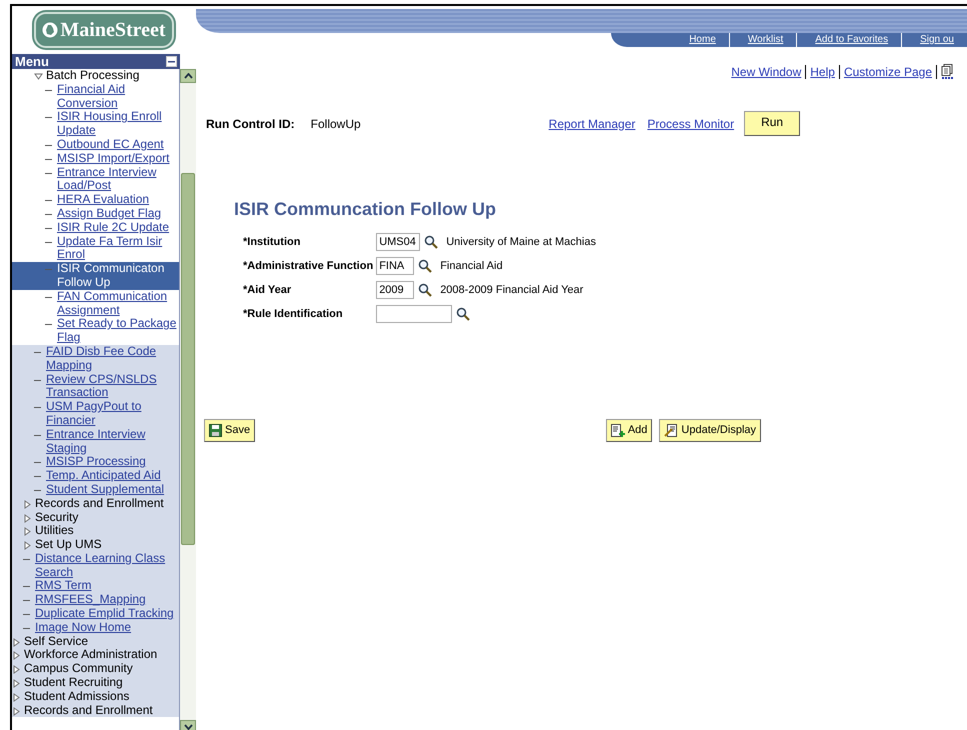 The height and width of the screenshot is (730, 967). What do you see at coordinates (293, 314) in the screenshot?
I see `field-label: *Rule Identification` at bounding box center [293, 314].